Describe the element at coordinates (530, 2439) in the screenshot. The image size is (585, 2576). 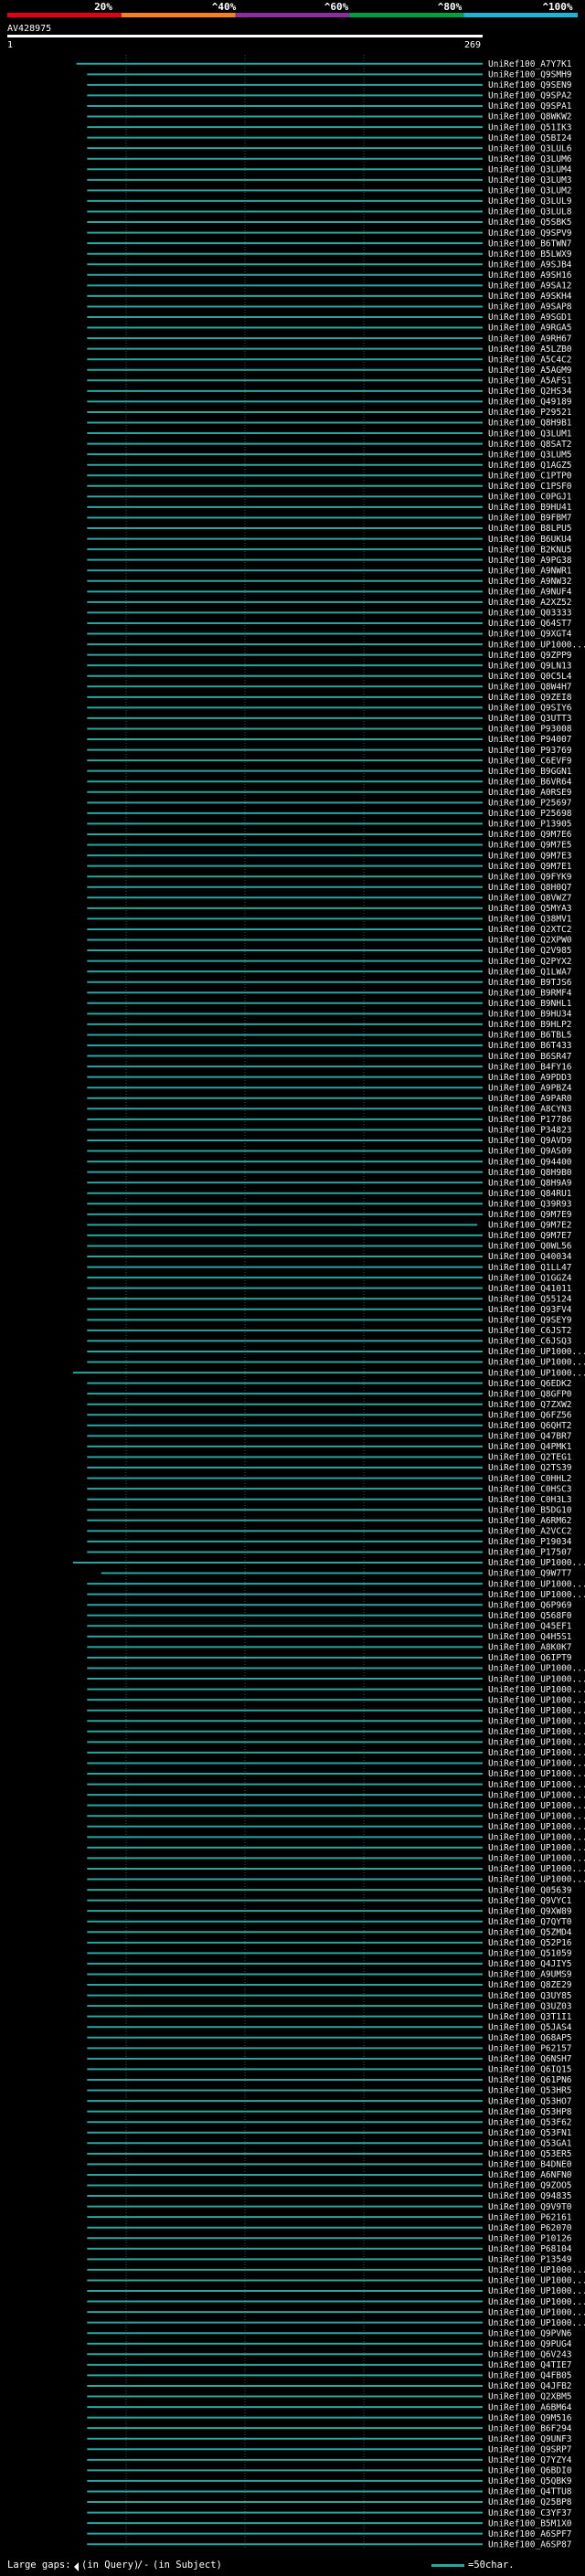
I see `row-label: UniRef100_Q9UNF3` at that location.